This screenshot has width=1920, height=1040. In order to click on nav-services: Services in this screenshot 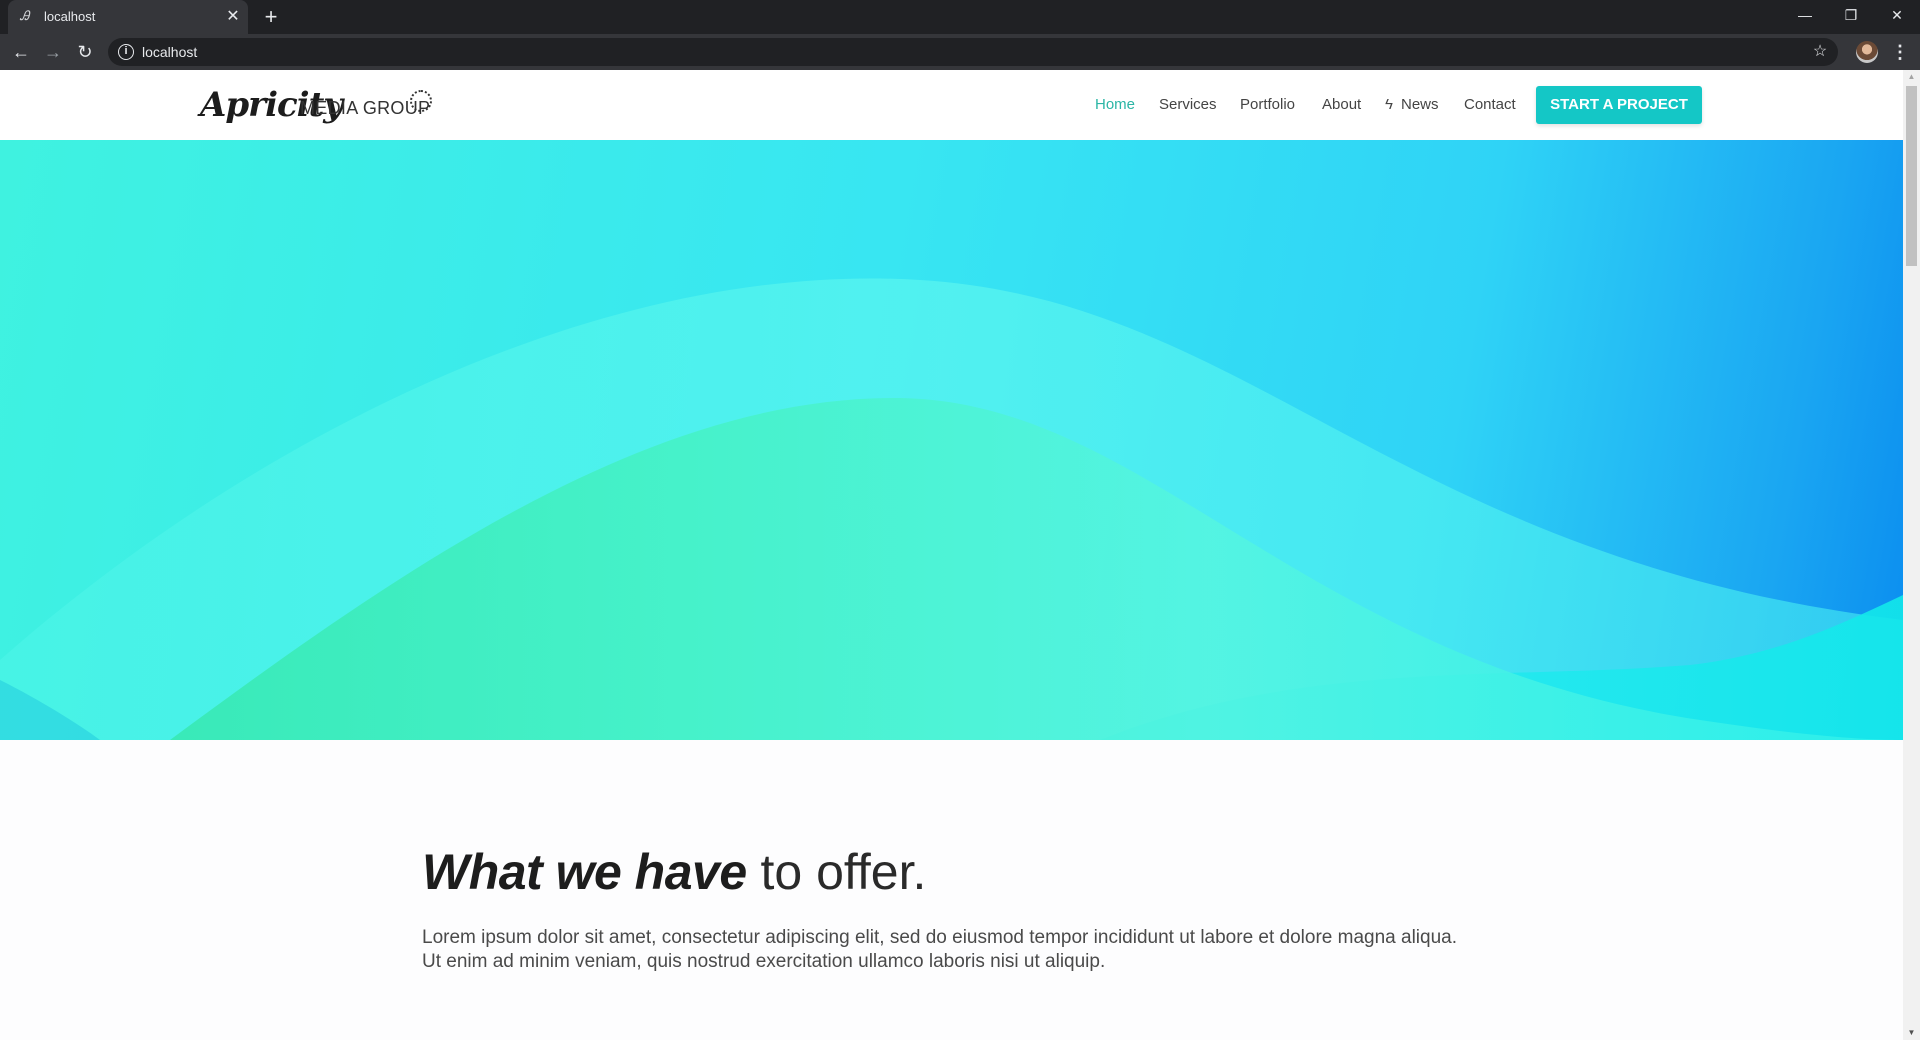, I will do `click(1188, 105)`.